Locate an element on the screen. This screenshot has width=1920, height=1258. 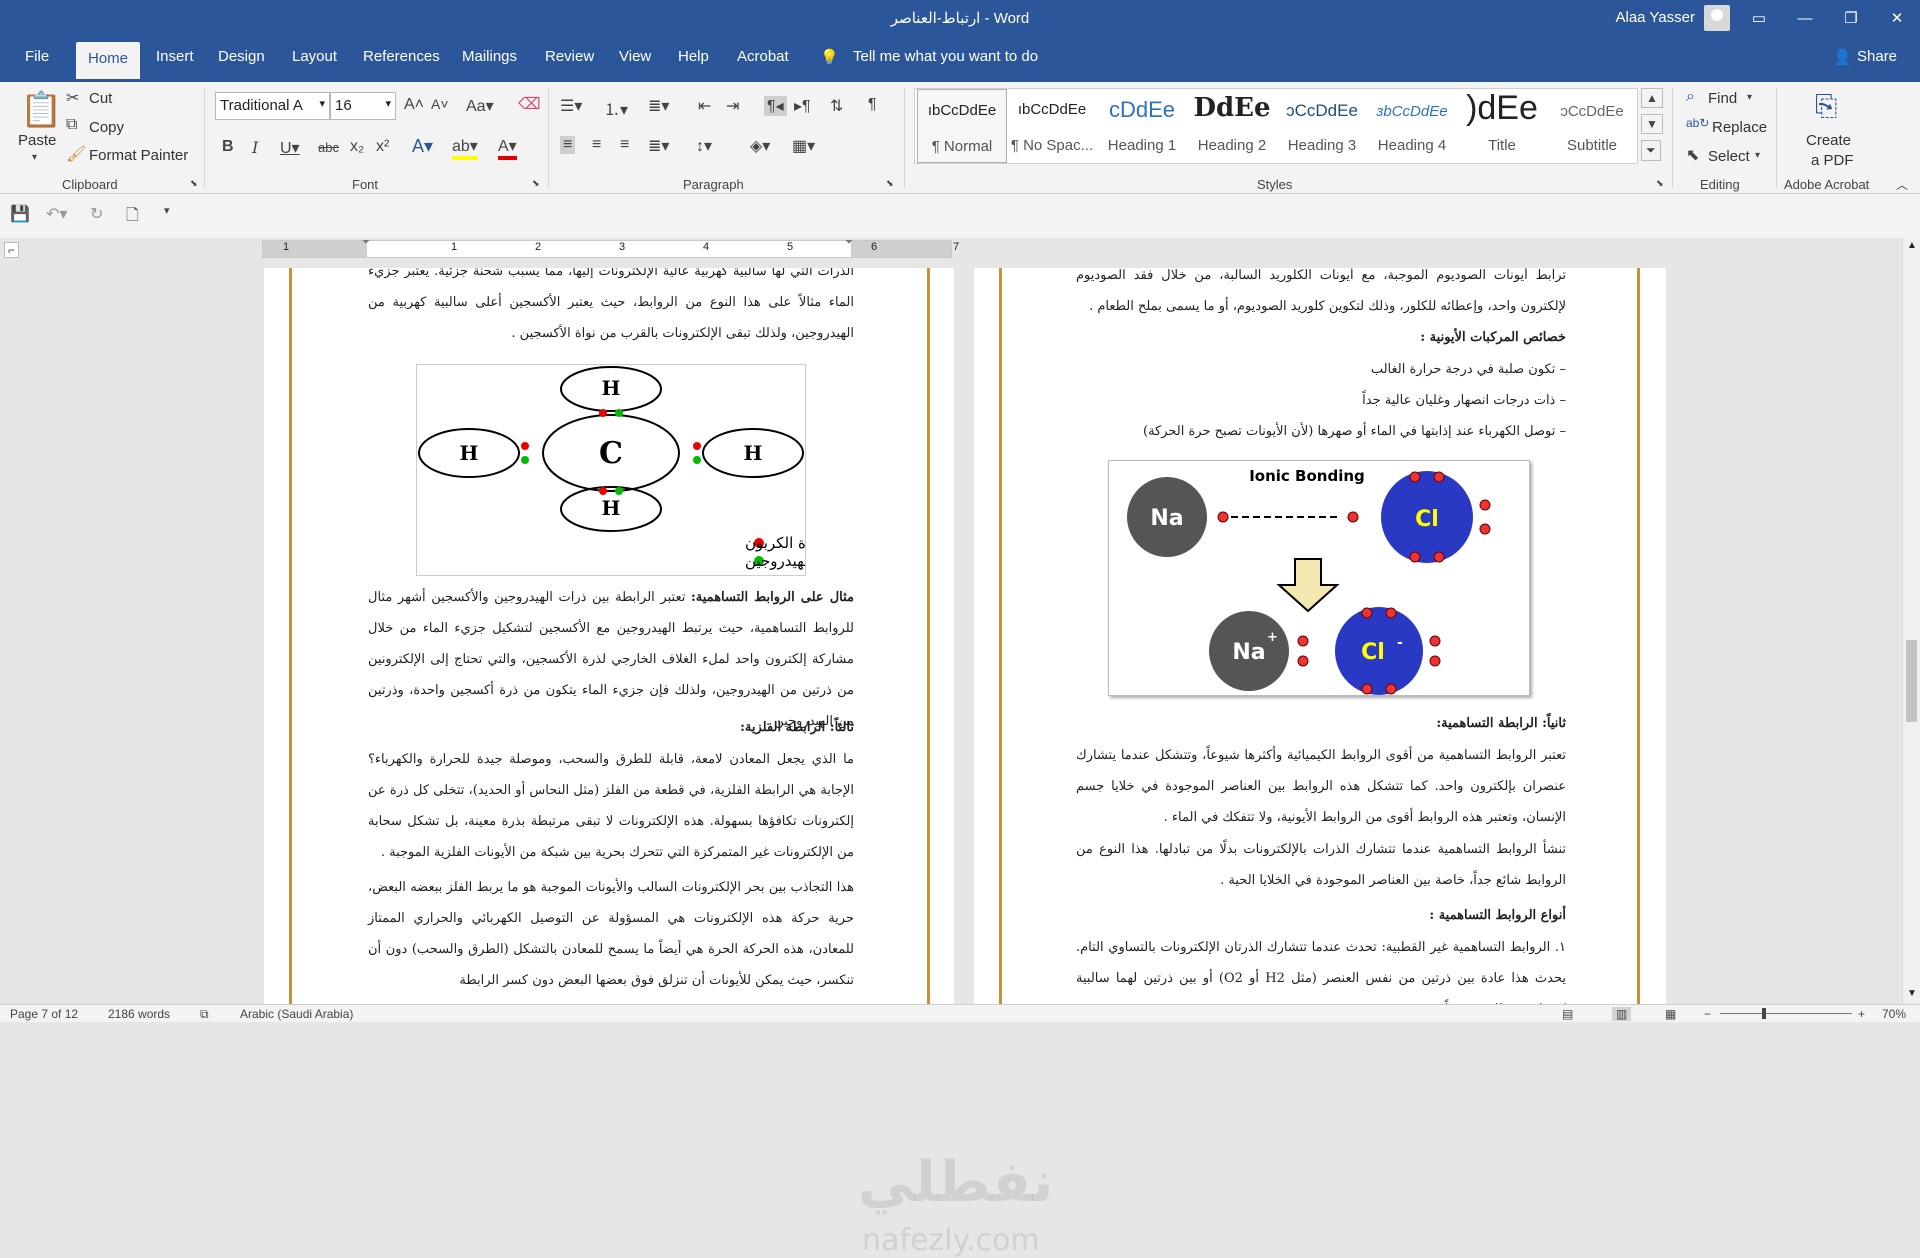
text-effects-icon: A▾ is located at coordinates (422, 146).